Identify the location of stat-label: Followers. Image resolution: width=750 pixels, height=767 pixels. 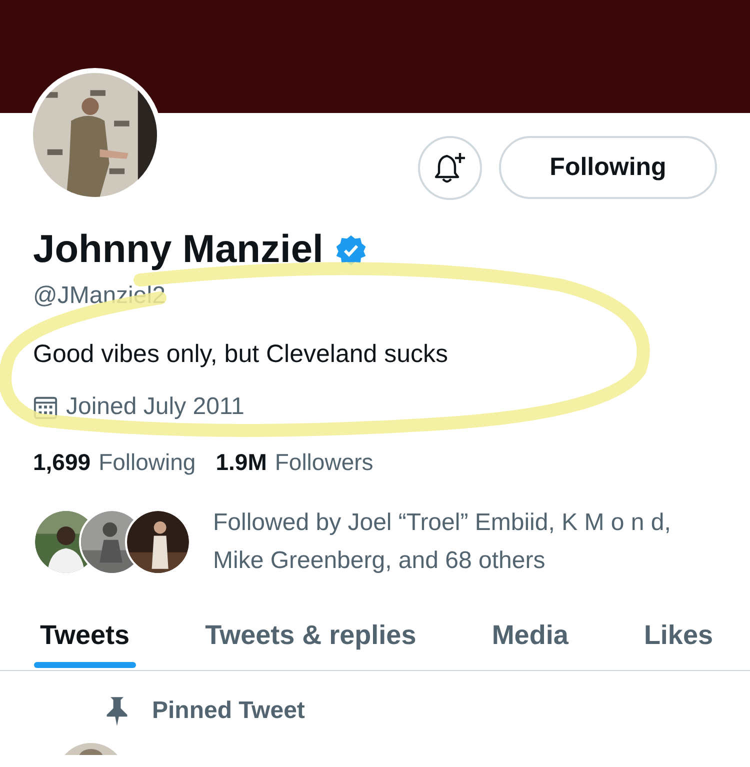
(324, 462).